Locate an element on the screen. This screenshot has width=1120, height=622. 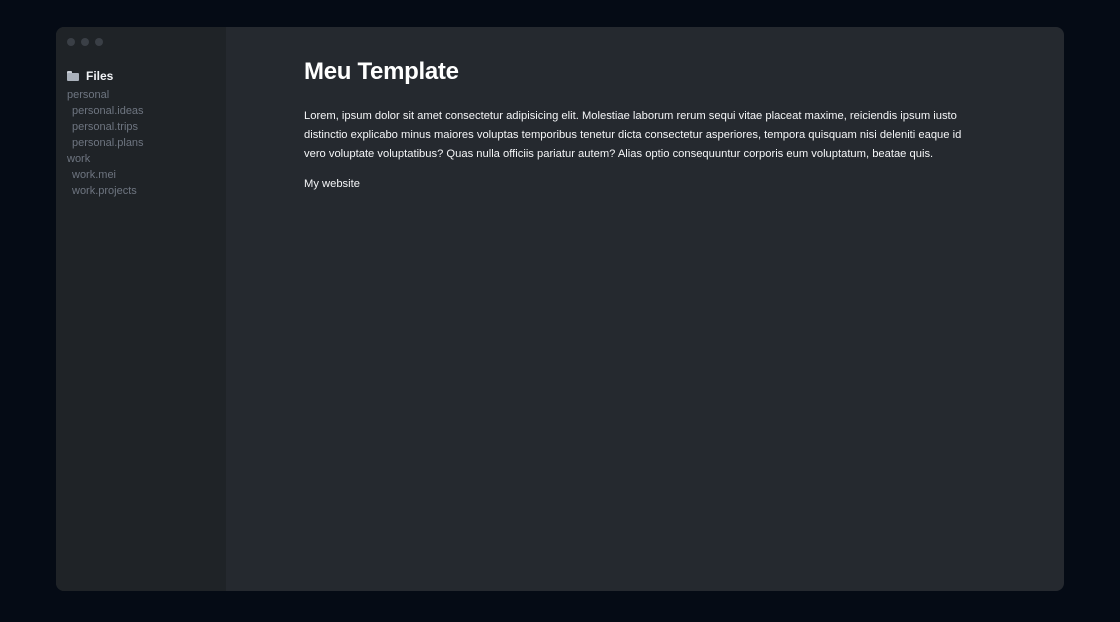
tree-item-work: work is located at coordinates (105, 159).